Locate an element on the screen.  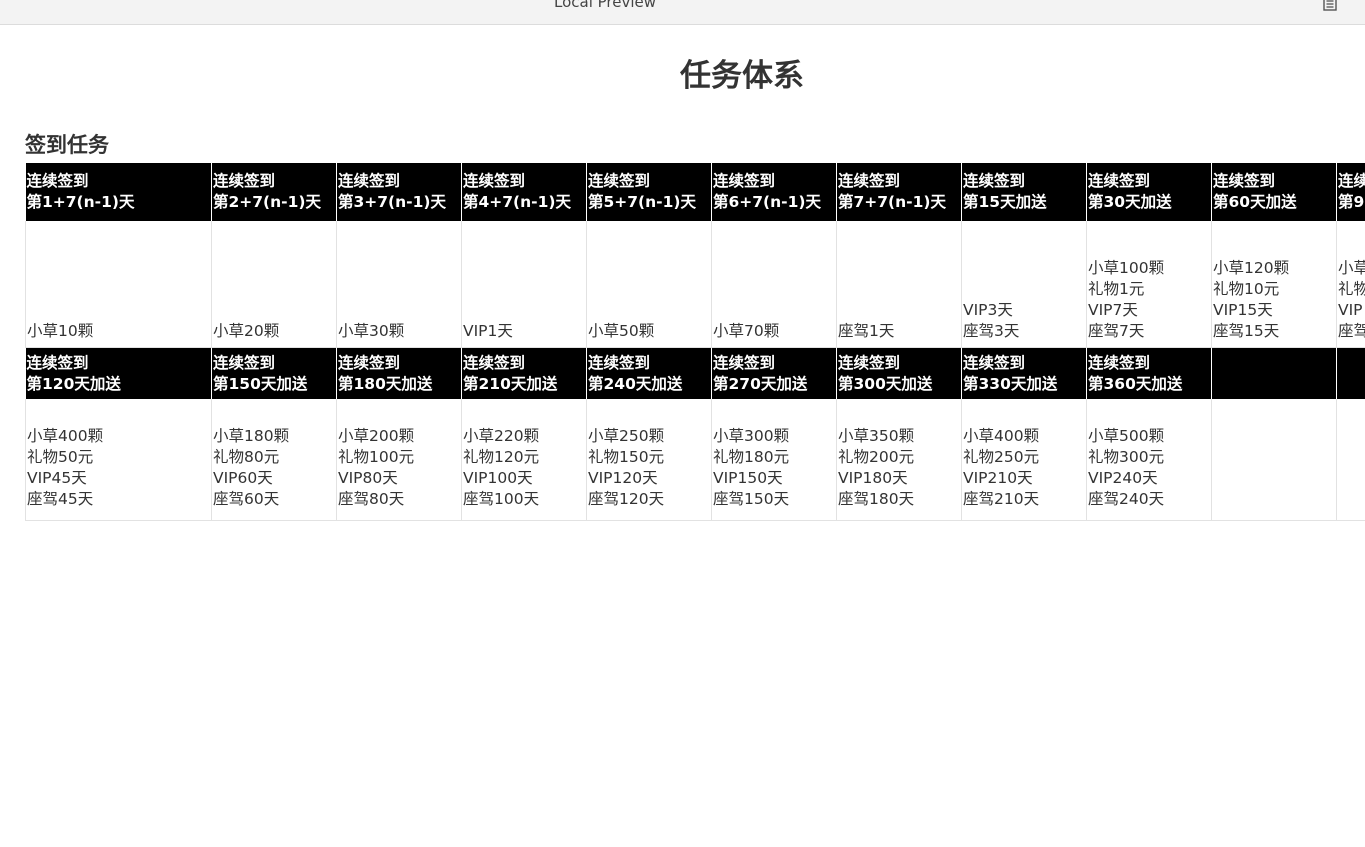
table-header-cell-line: 第120天加送 is located at coordinates (73, 383).